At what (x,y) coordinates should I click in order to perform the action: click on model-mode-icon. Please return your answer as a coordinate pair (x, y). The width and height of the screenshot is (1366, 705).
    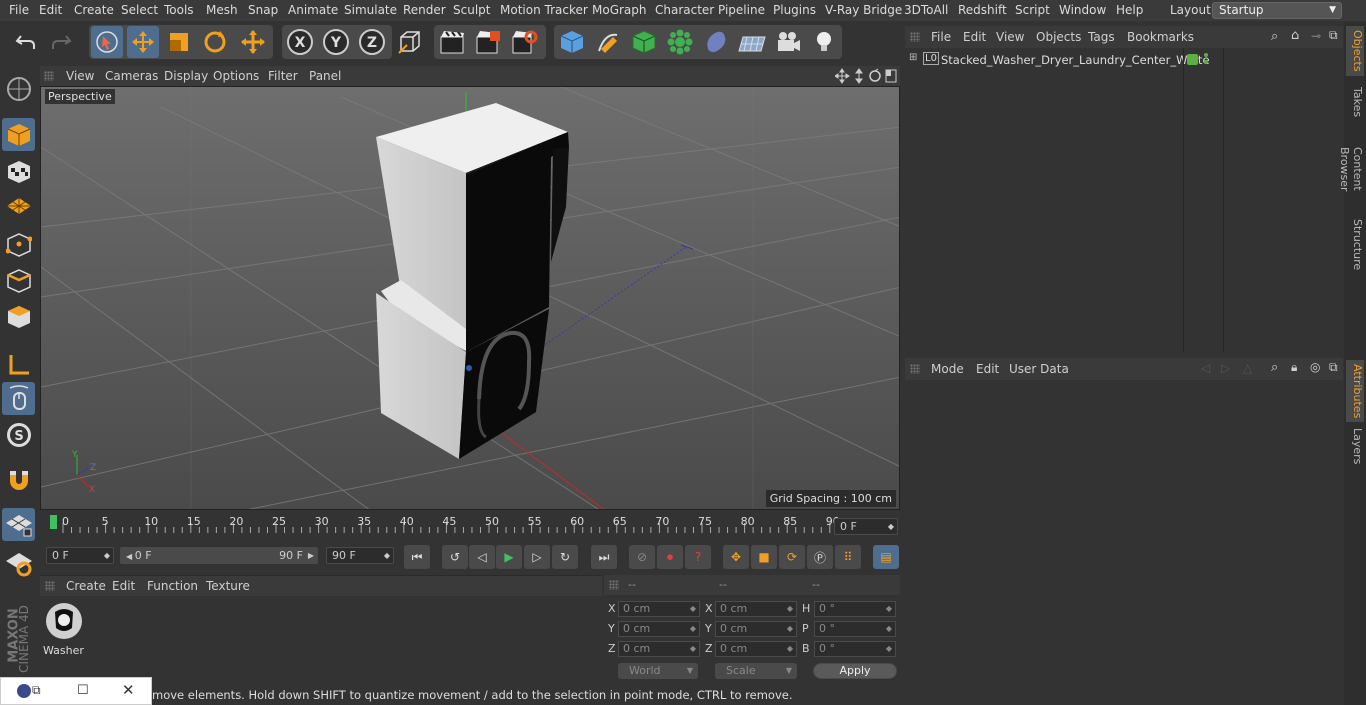
    Looking at the image, I should click on (18, 134).